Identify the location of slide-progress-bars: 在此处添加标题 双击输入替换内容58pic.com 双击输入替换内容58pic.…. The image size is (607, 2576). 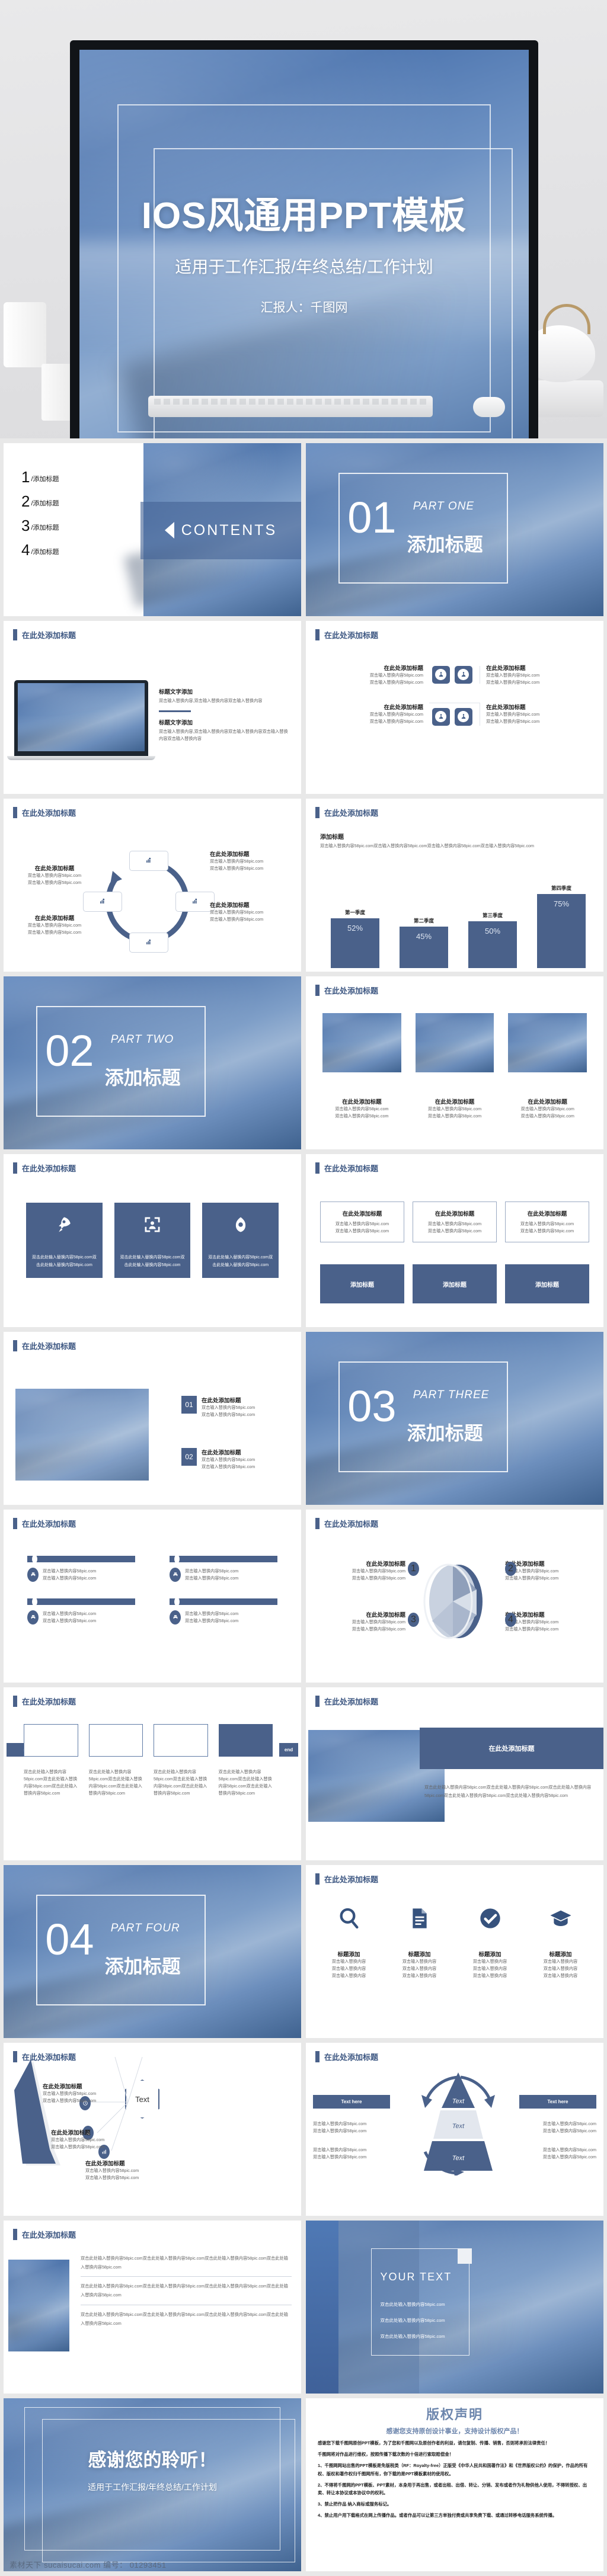
(152, 1596).